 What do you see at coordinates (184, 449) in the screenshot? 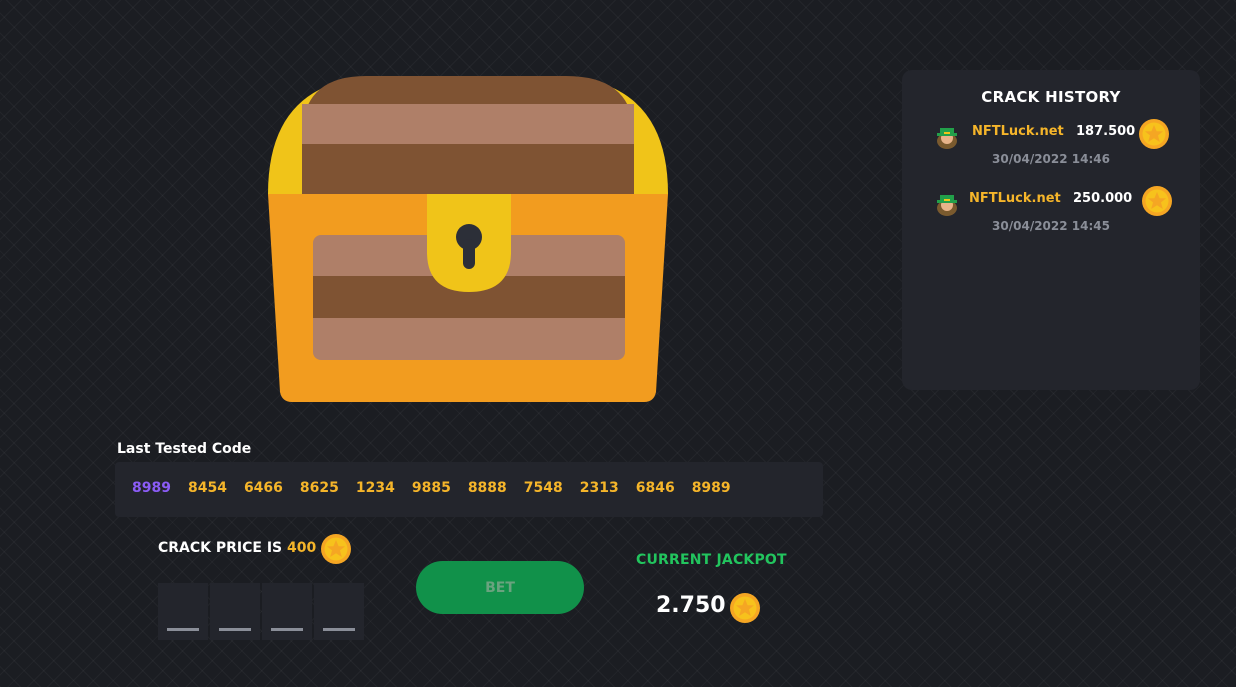
I see `last-tested-code-label: Last Tested Code` at bounding box center [184, 449].